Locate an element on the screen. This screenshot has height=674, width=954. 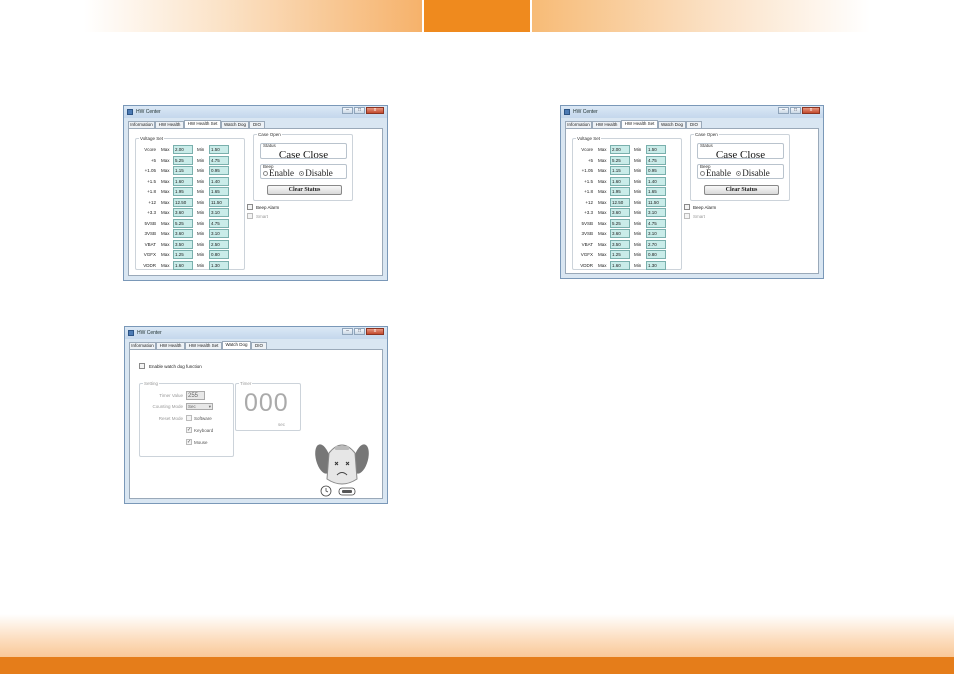
counting-mode-label: Counting Mode is located at coordinates (167, 406).